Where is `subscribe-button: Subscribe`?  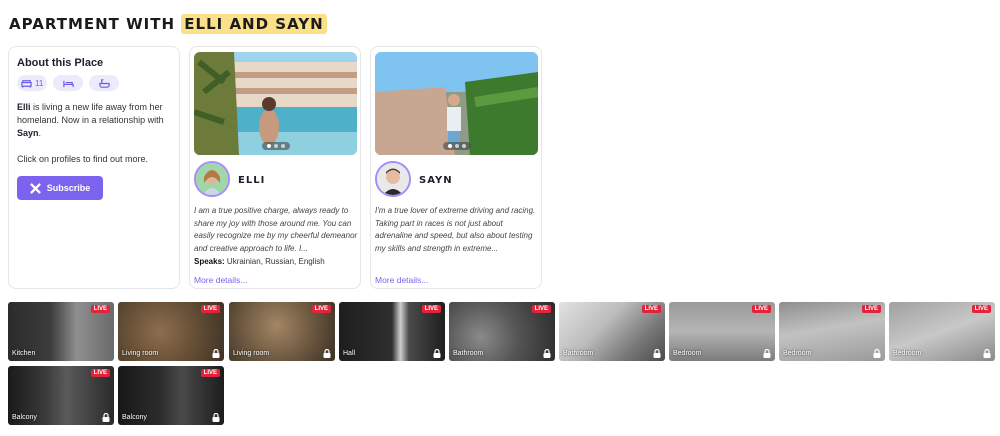
subscribe-button: Subscribe is located at coordinates (60, 188).